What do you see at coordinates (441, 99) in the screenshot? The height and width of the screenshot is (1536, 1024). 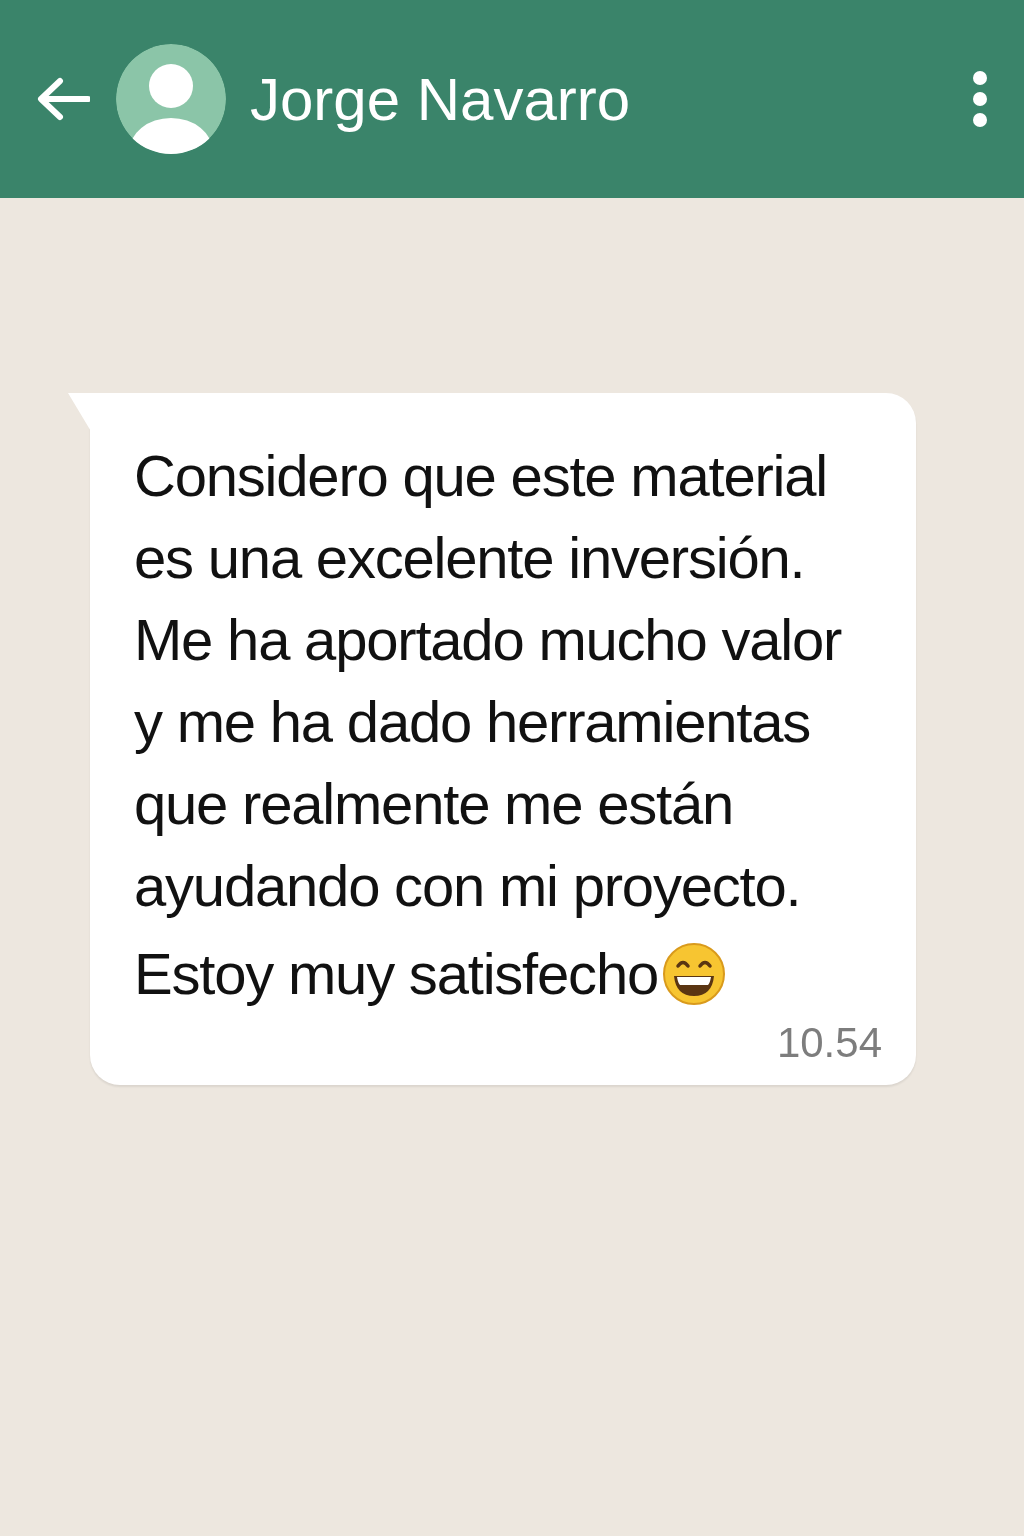 I see `contact-name: Jorge Navarro` at bounding box center [441, 99].